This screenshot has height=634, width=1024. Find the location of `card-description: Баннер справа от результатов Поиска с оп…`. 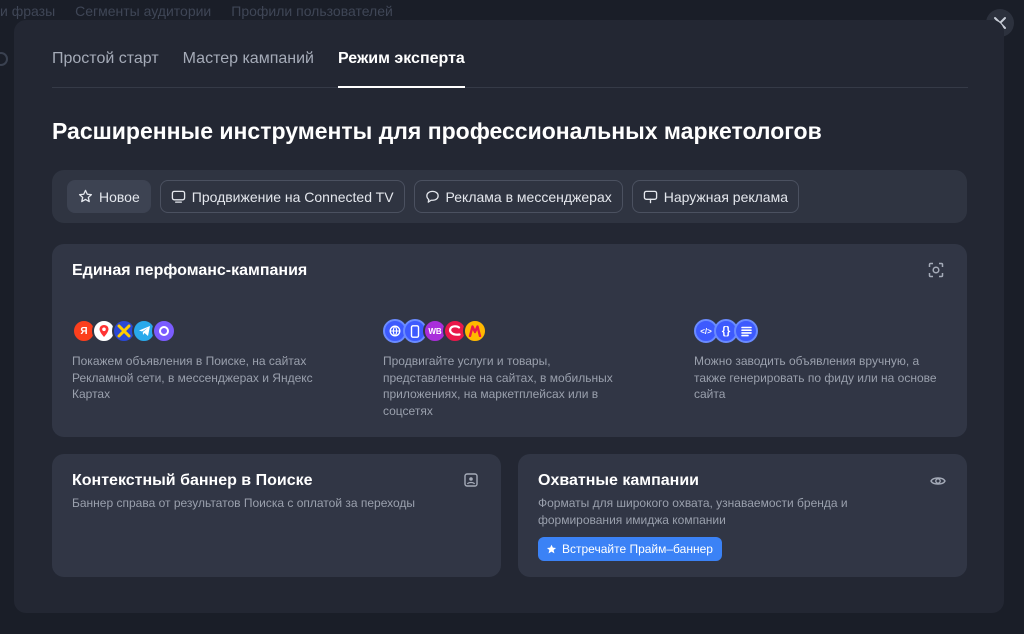

card-description: Баннер справа от результатов Поиска с оп… is located at coordinates (244, 503).